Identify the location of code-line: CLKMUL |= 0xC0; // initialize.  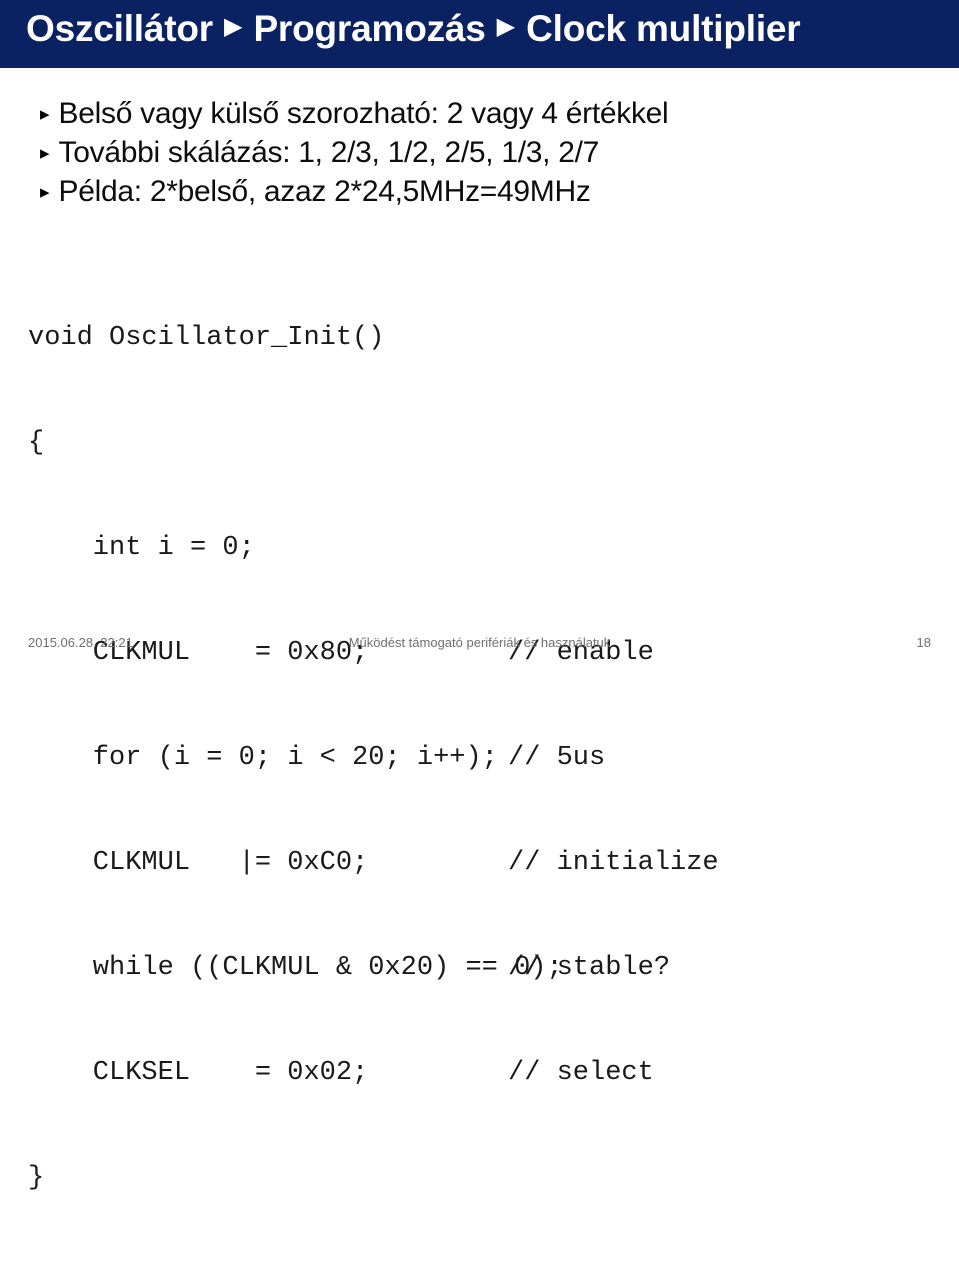
(373, 863).